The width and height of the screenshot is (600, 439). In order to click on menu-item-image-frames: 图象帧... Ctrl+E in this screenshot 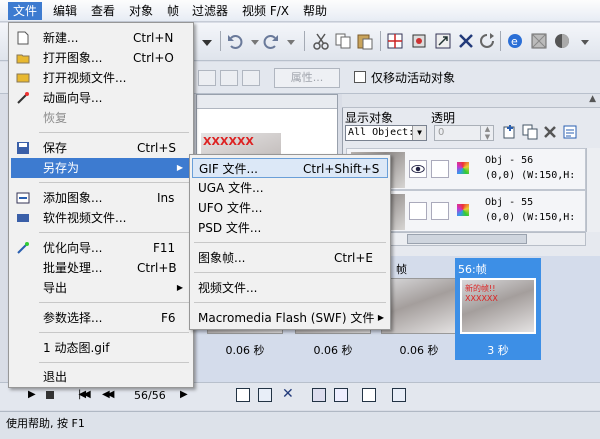, I will do `click(290, 258)`.